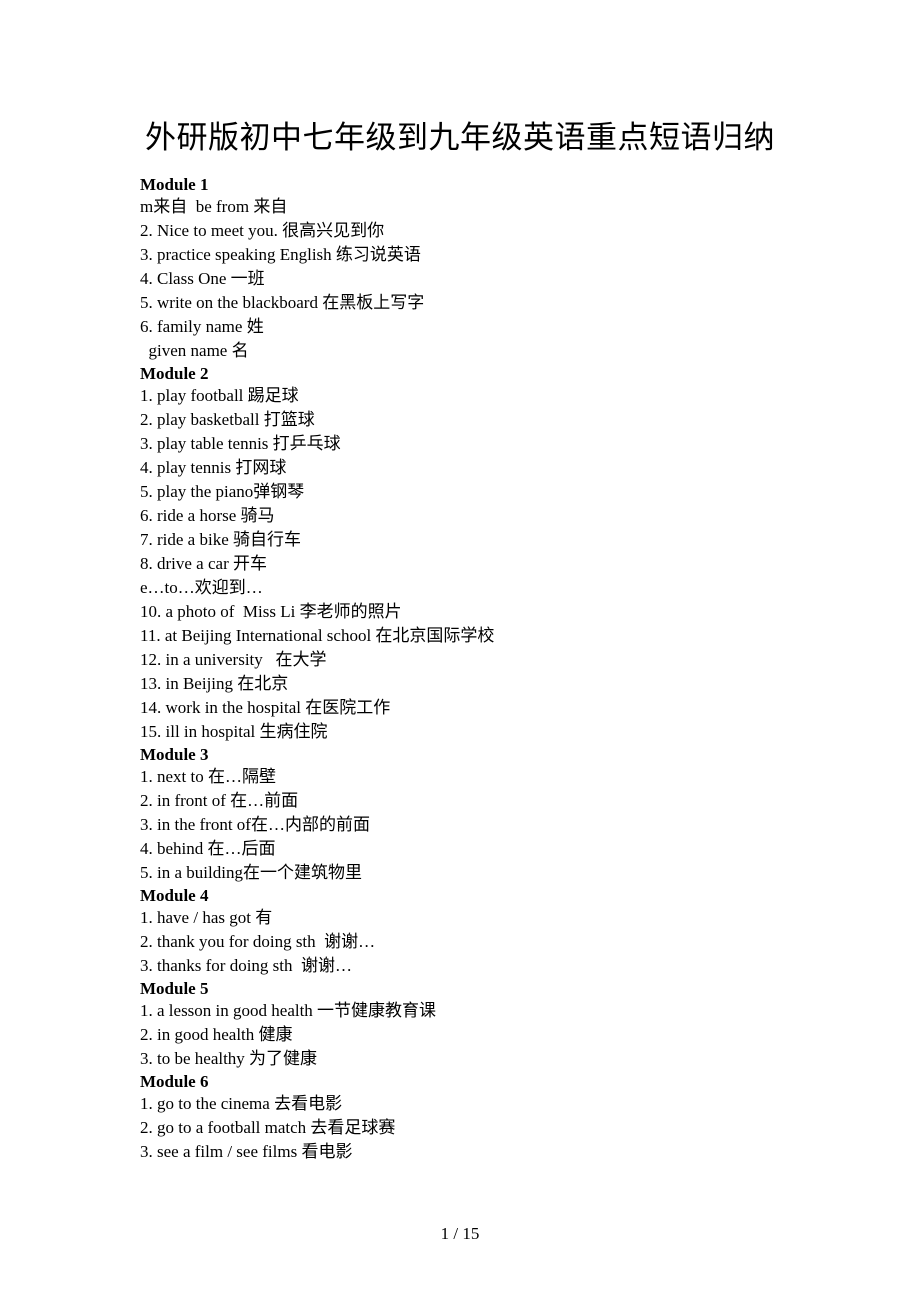 Image resolution: width=920 pixels, height=1302 pixels. I want to click on phrase-line: 13. in Beijing 在北京, so click(214, 683).